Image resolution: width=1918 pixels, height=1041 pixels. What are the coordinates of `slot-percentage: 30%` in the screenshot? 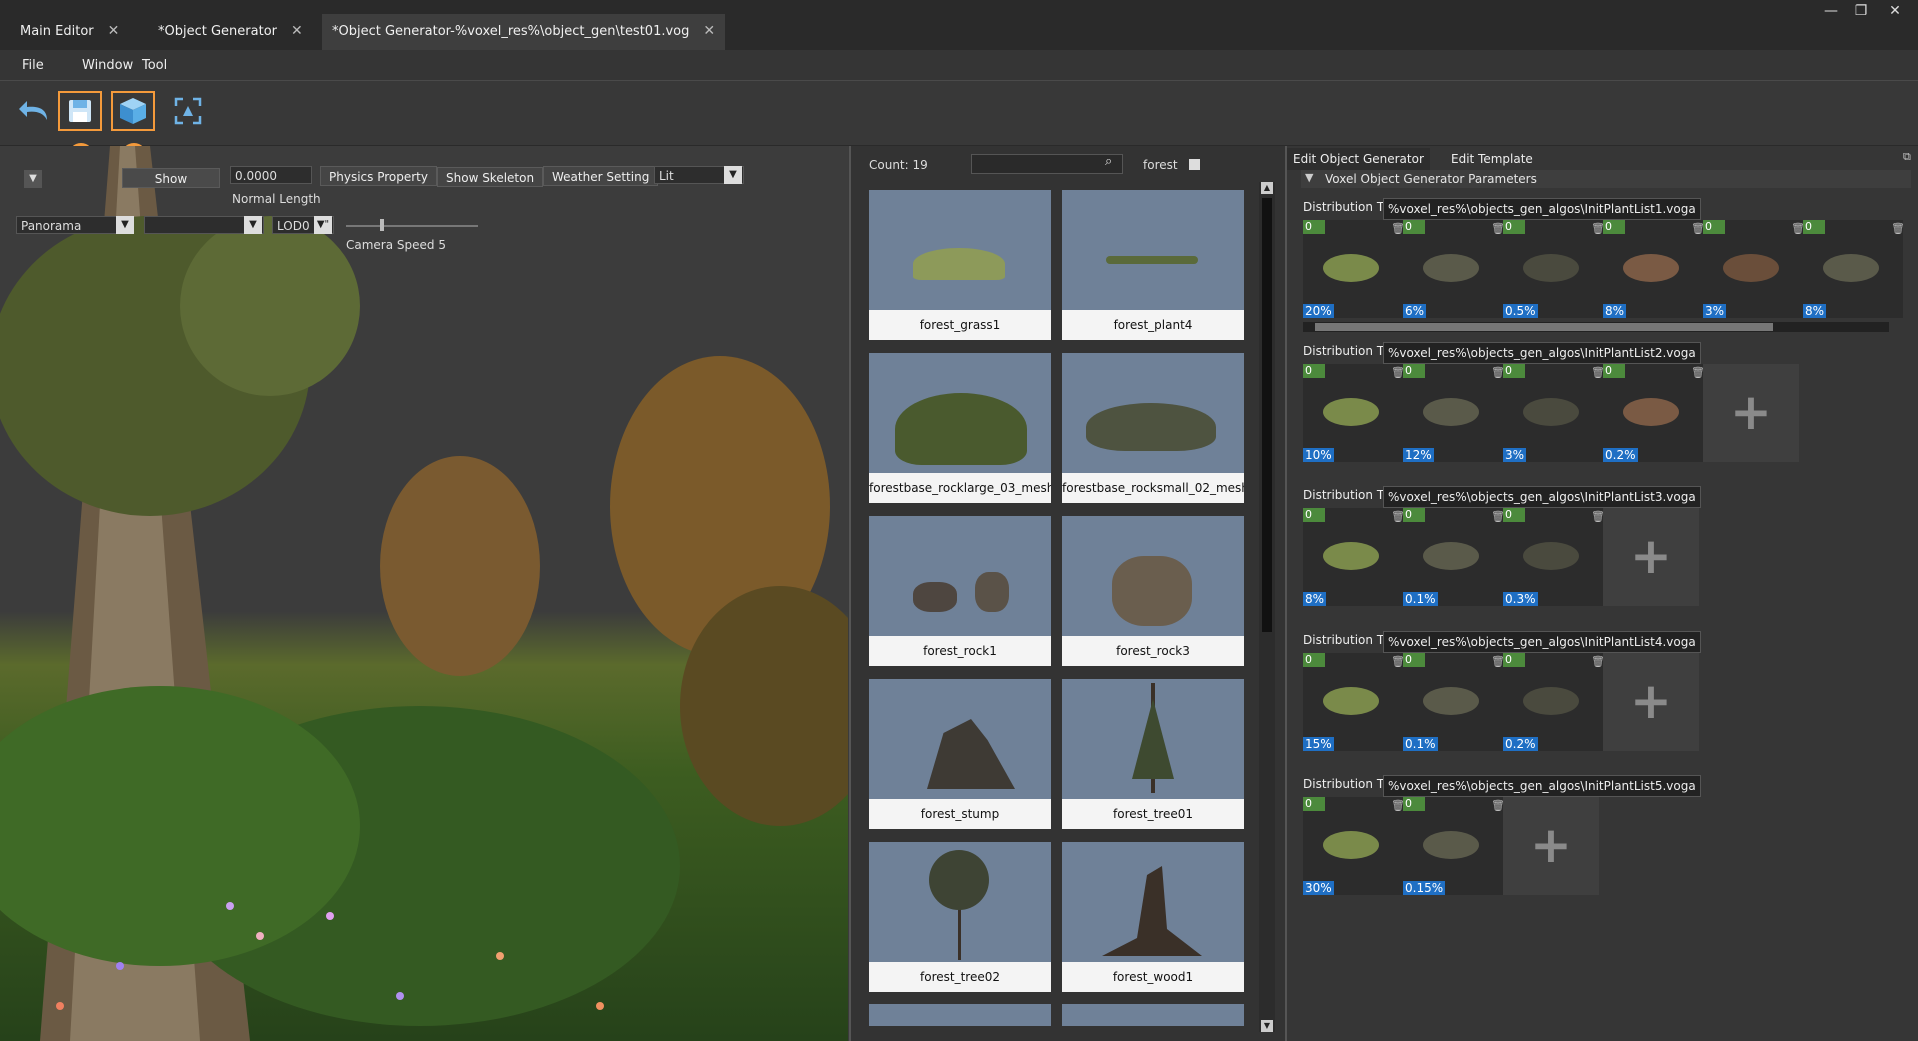 It's located at (1318, 888).